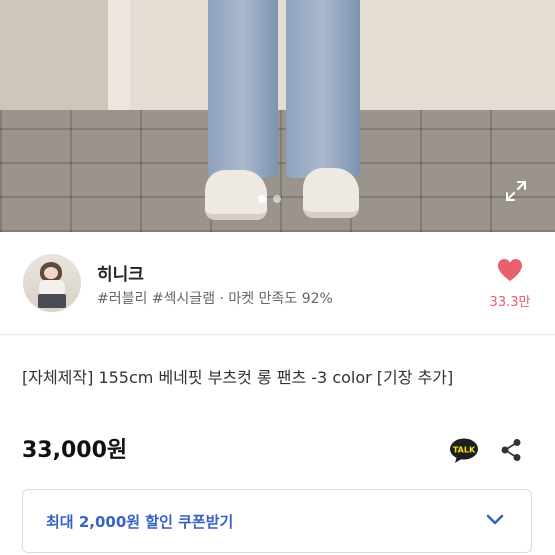  I want to click on seller-name: 히니크, so click(120, 272).